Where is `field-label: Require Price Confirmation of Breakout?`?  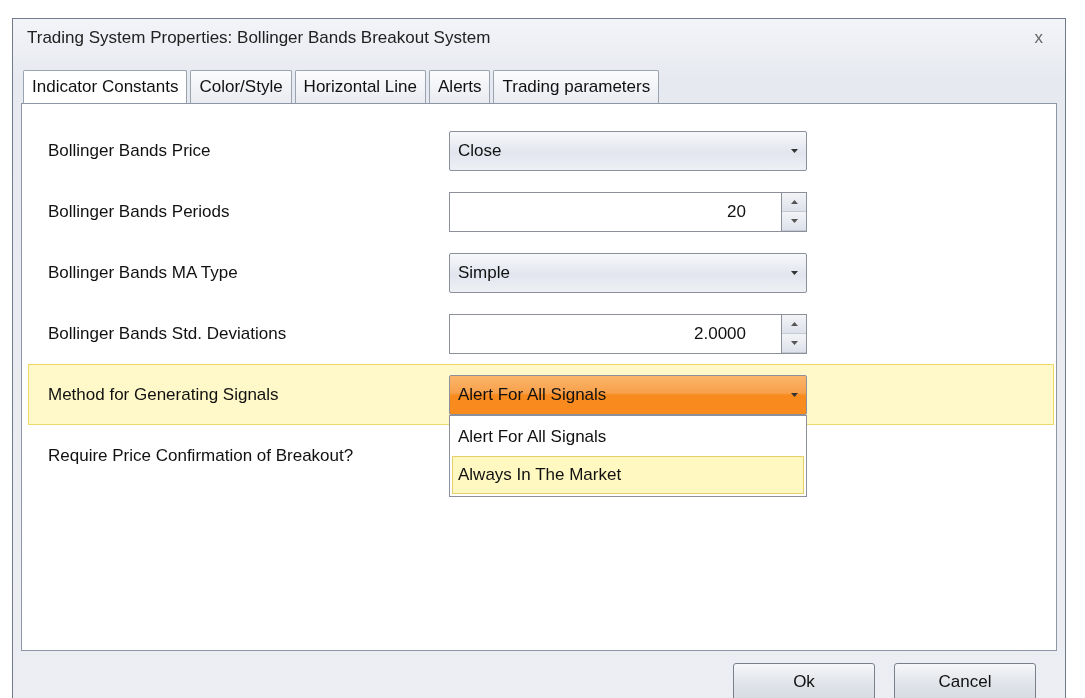
field-label: Require Price Confirmation of Breakout? is located at coordinates (201, 455).